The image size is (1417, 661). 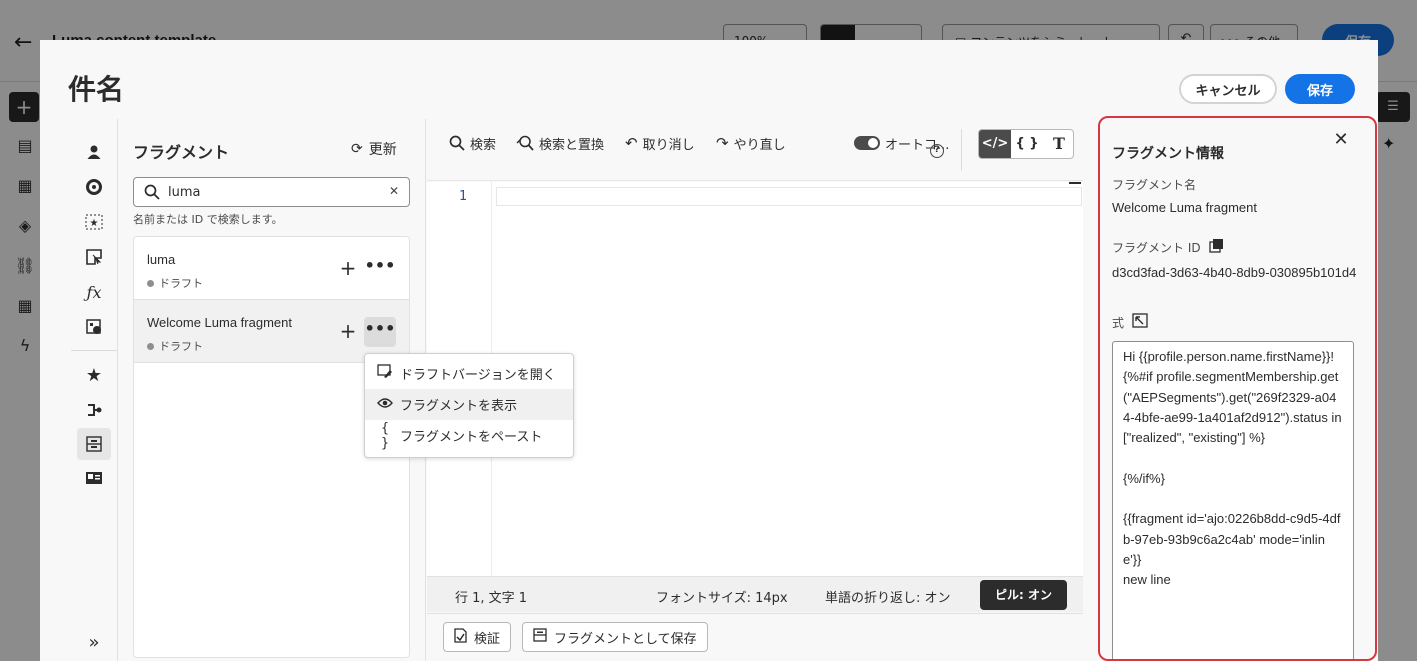 I want to click on audience-icon, so click(x=94, y=187).